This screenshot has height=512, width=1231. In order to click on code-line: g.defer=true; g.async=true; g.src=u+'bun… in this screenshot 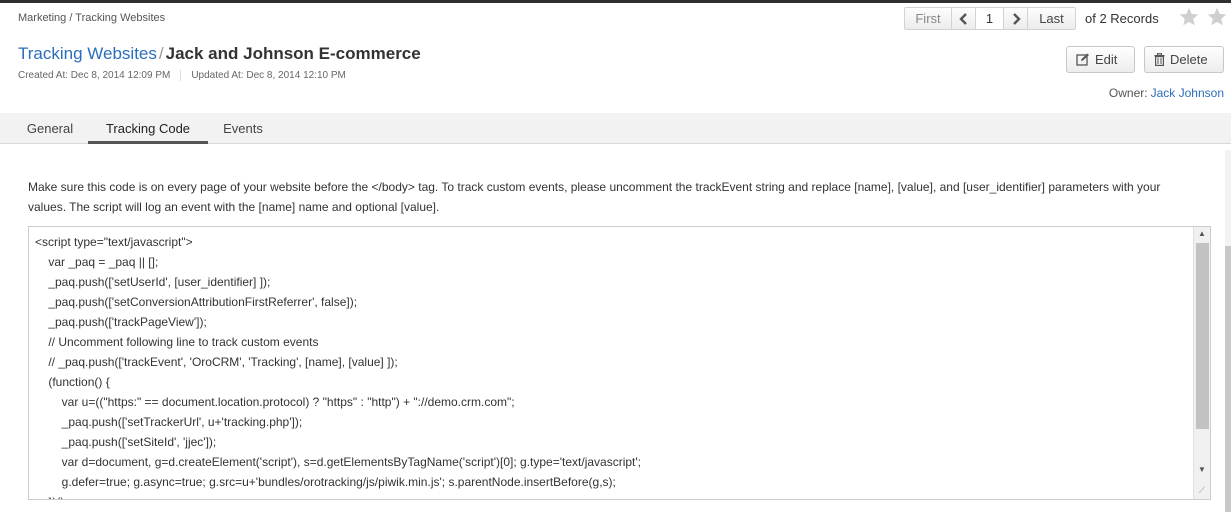, I will do `click(325, 482)`.